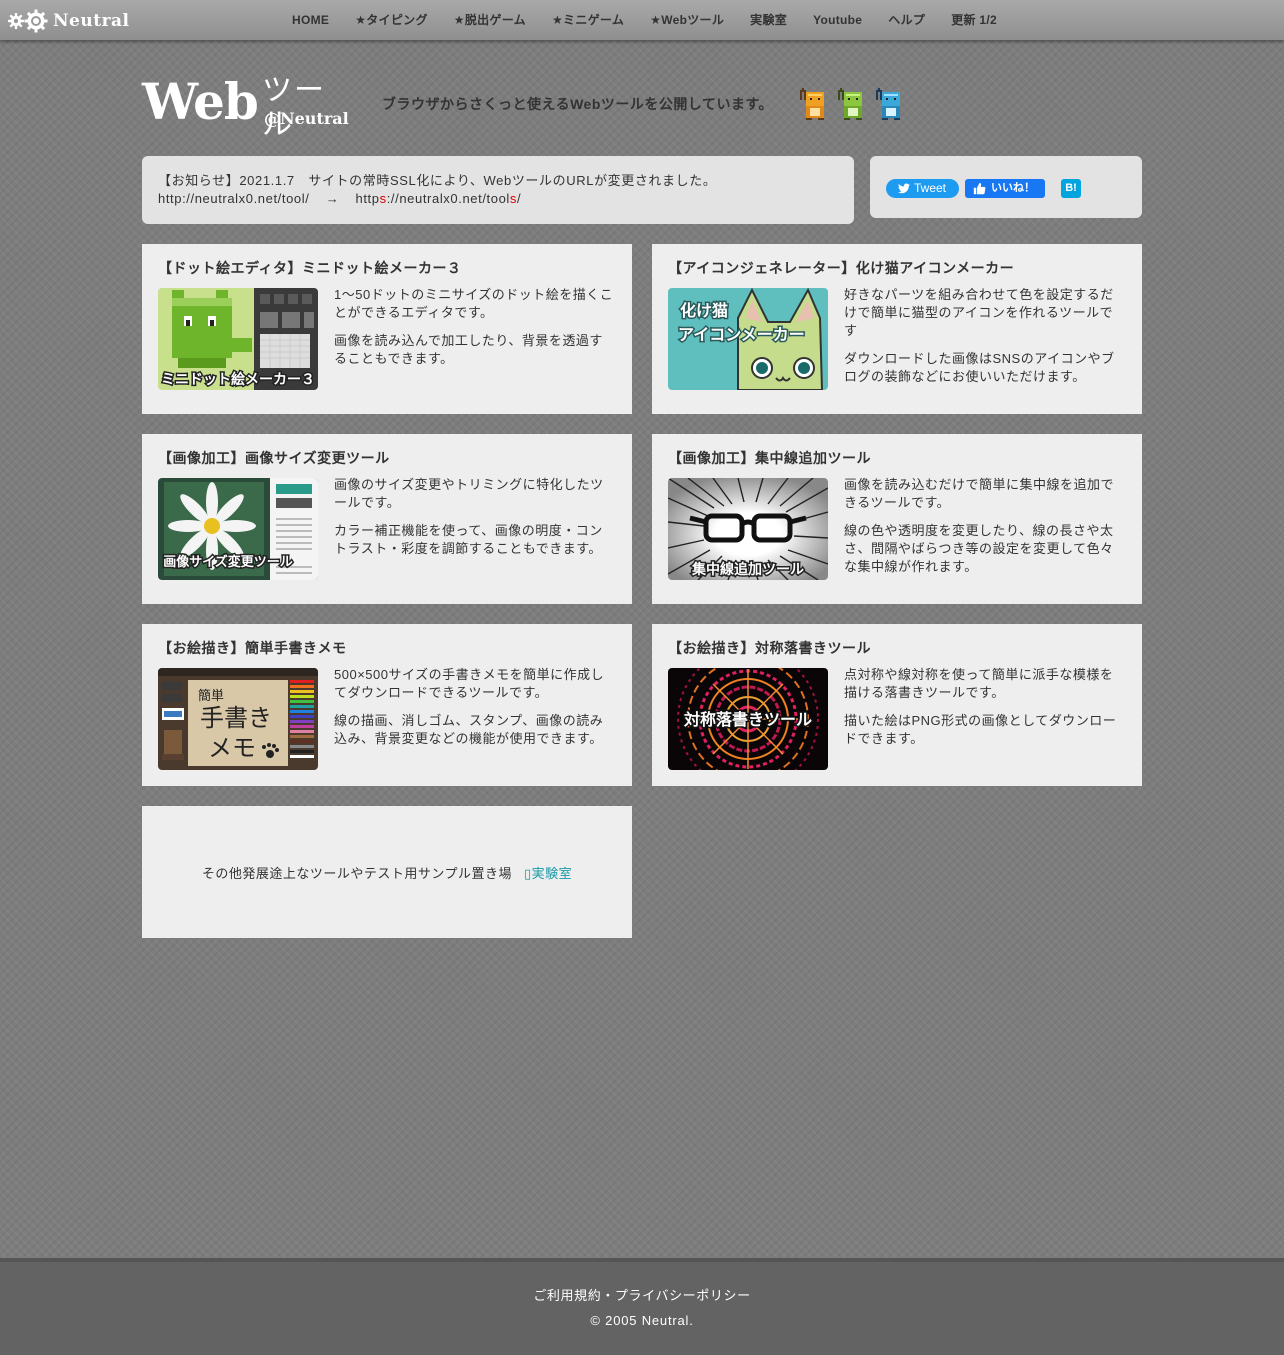 This screenshot has height=1355, width=1284. I want to click on logo-at-neutral-text: @Neutral, so click(306, 118).